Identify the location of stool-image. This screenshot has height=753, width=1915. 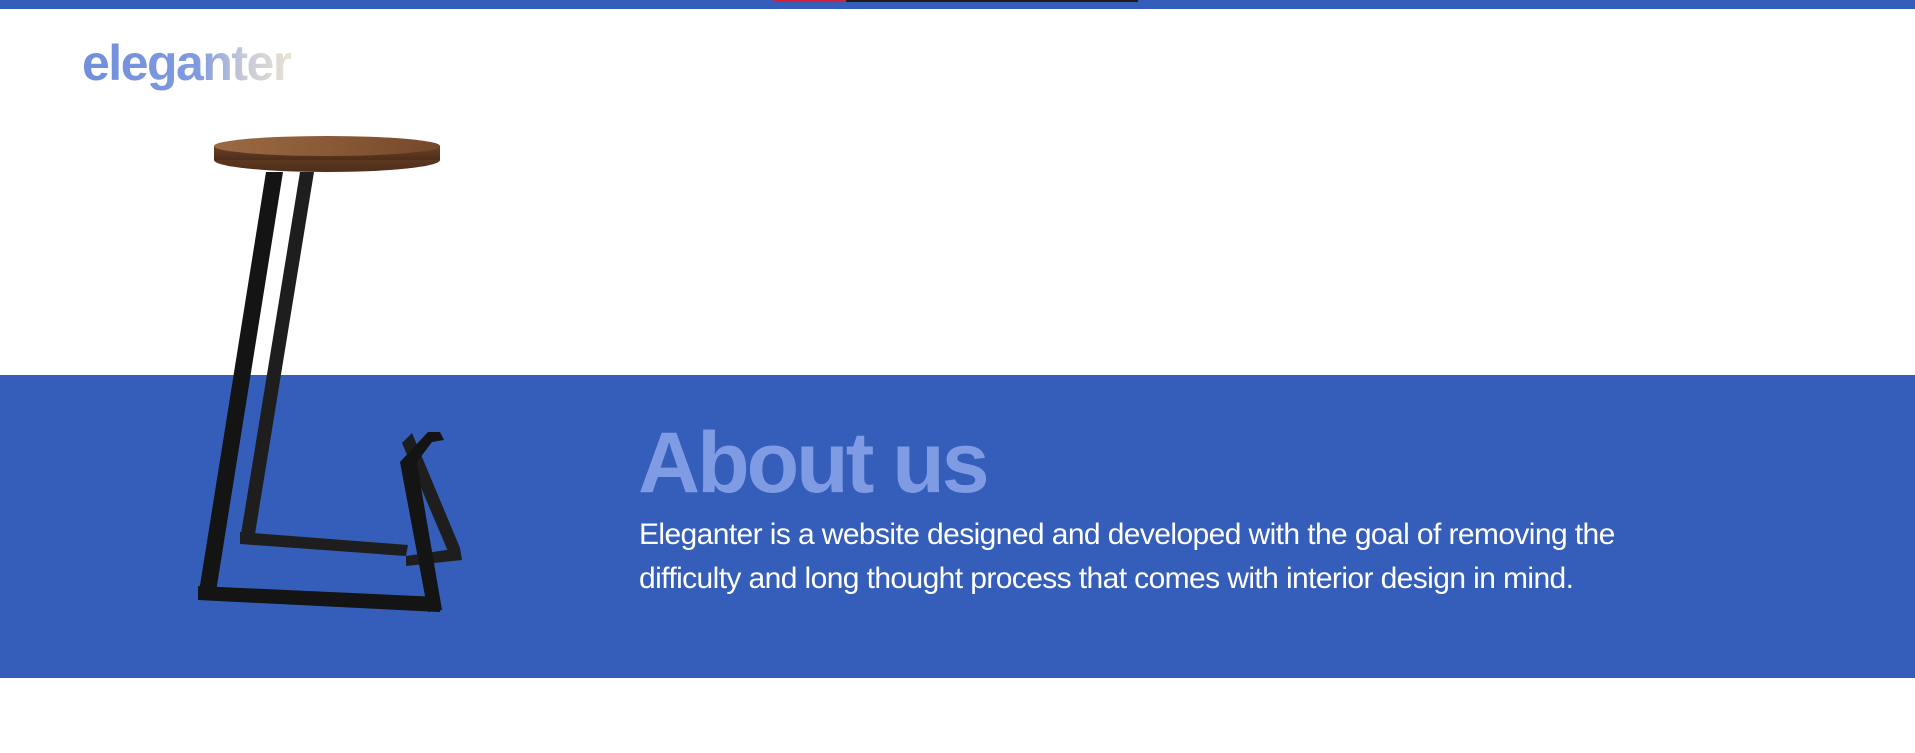
(330, 374).